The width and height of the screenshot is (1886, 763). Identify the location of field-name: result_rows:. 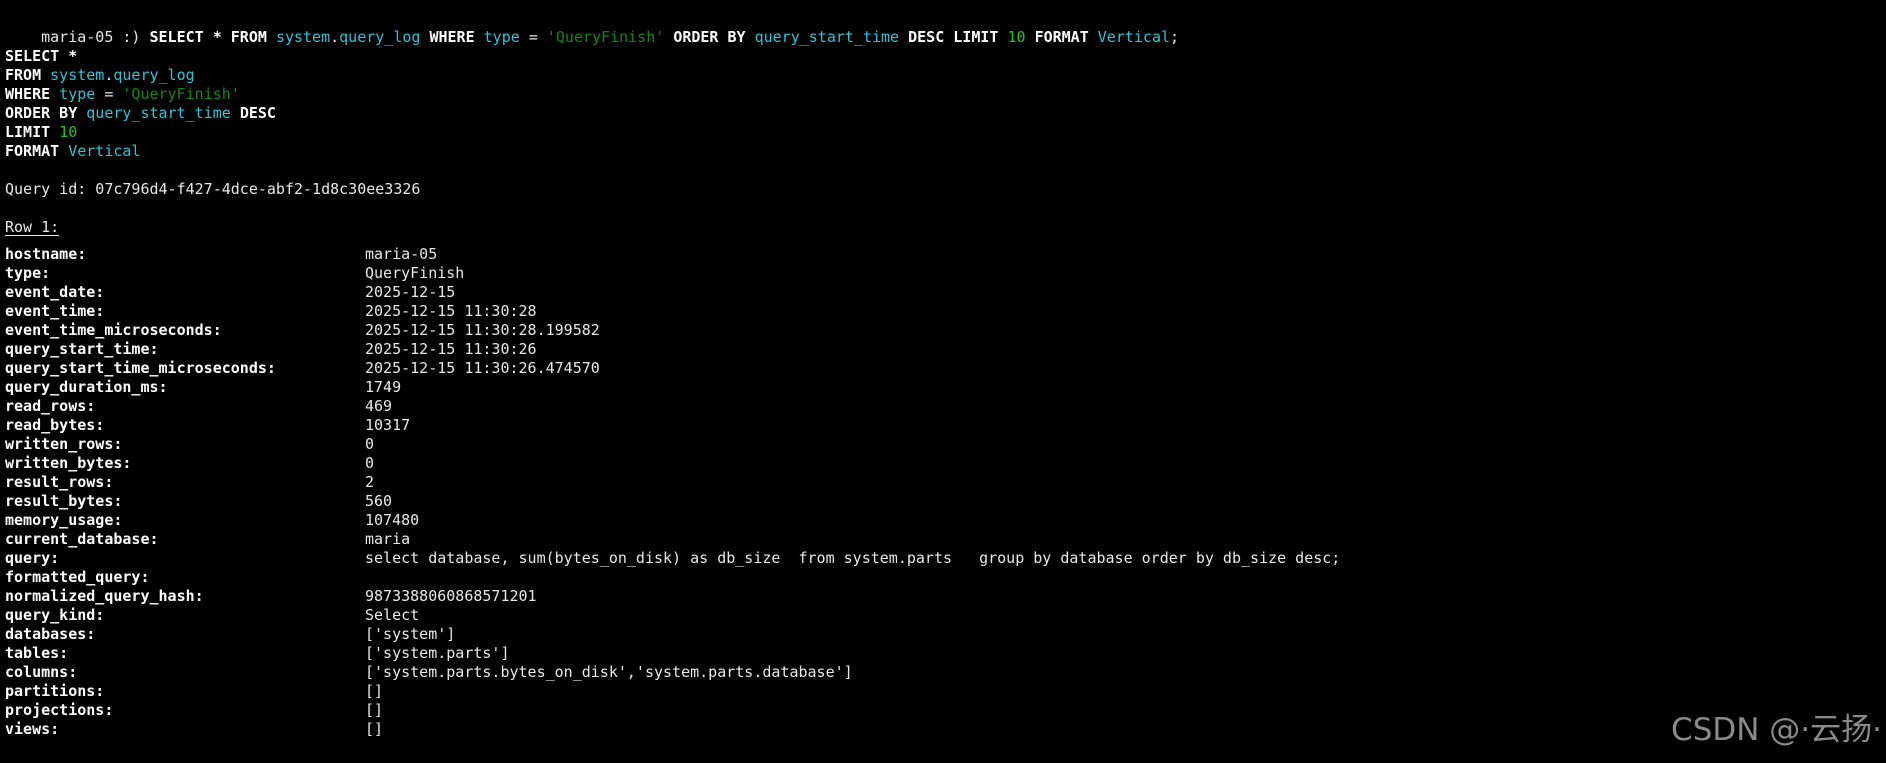
(59, 482).